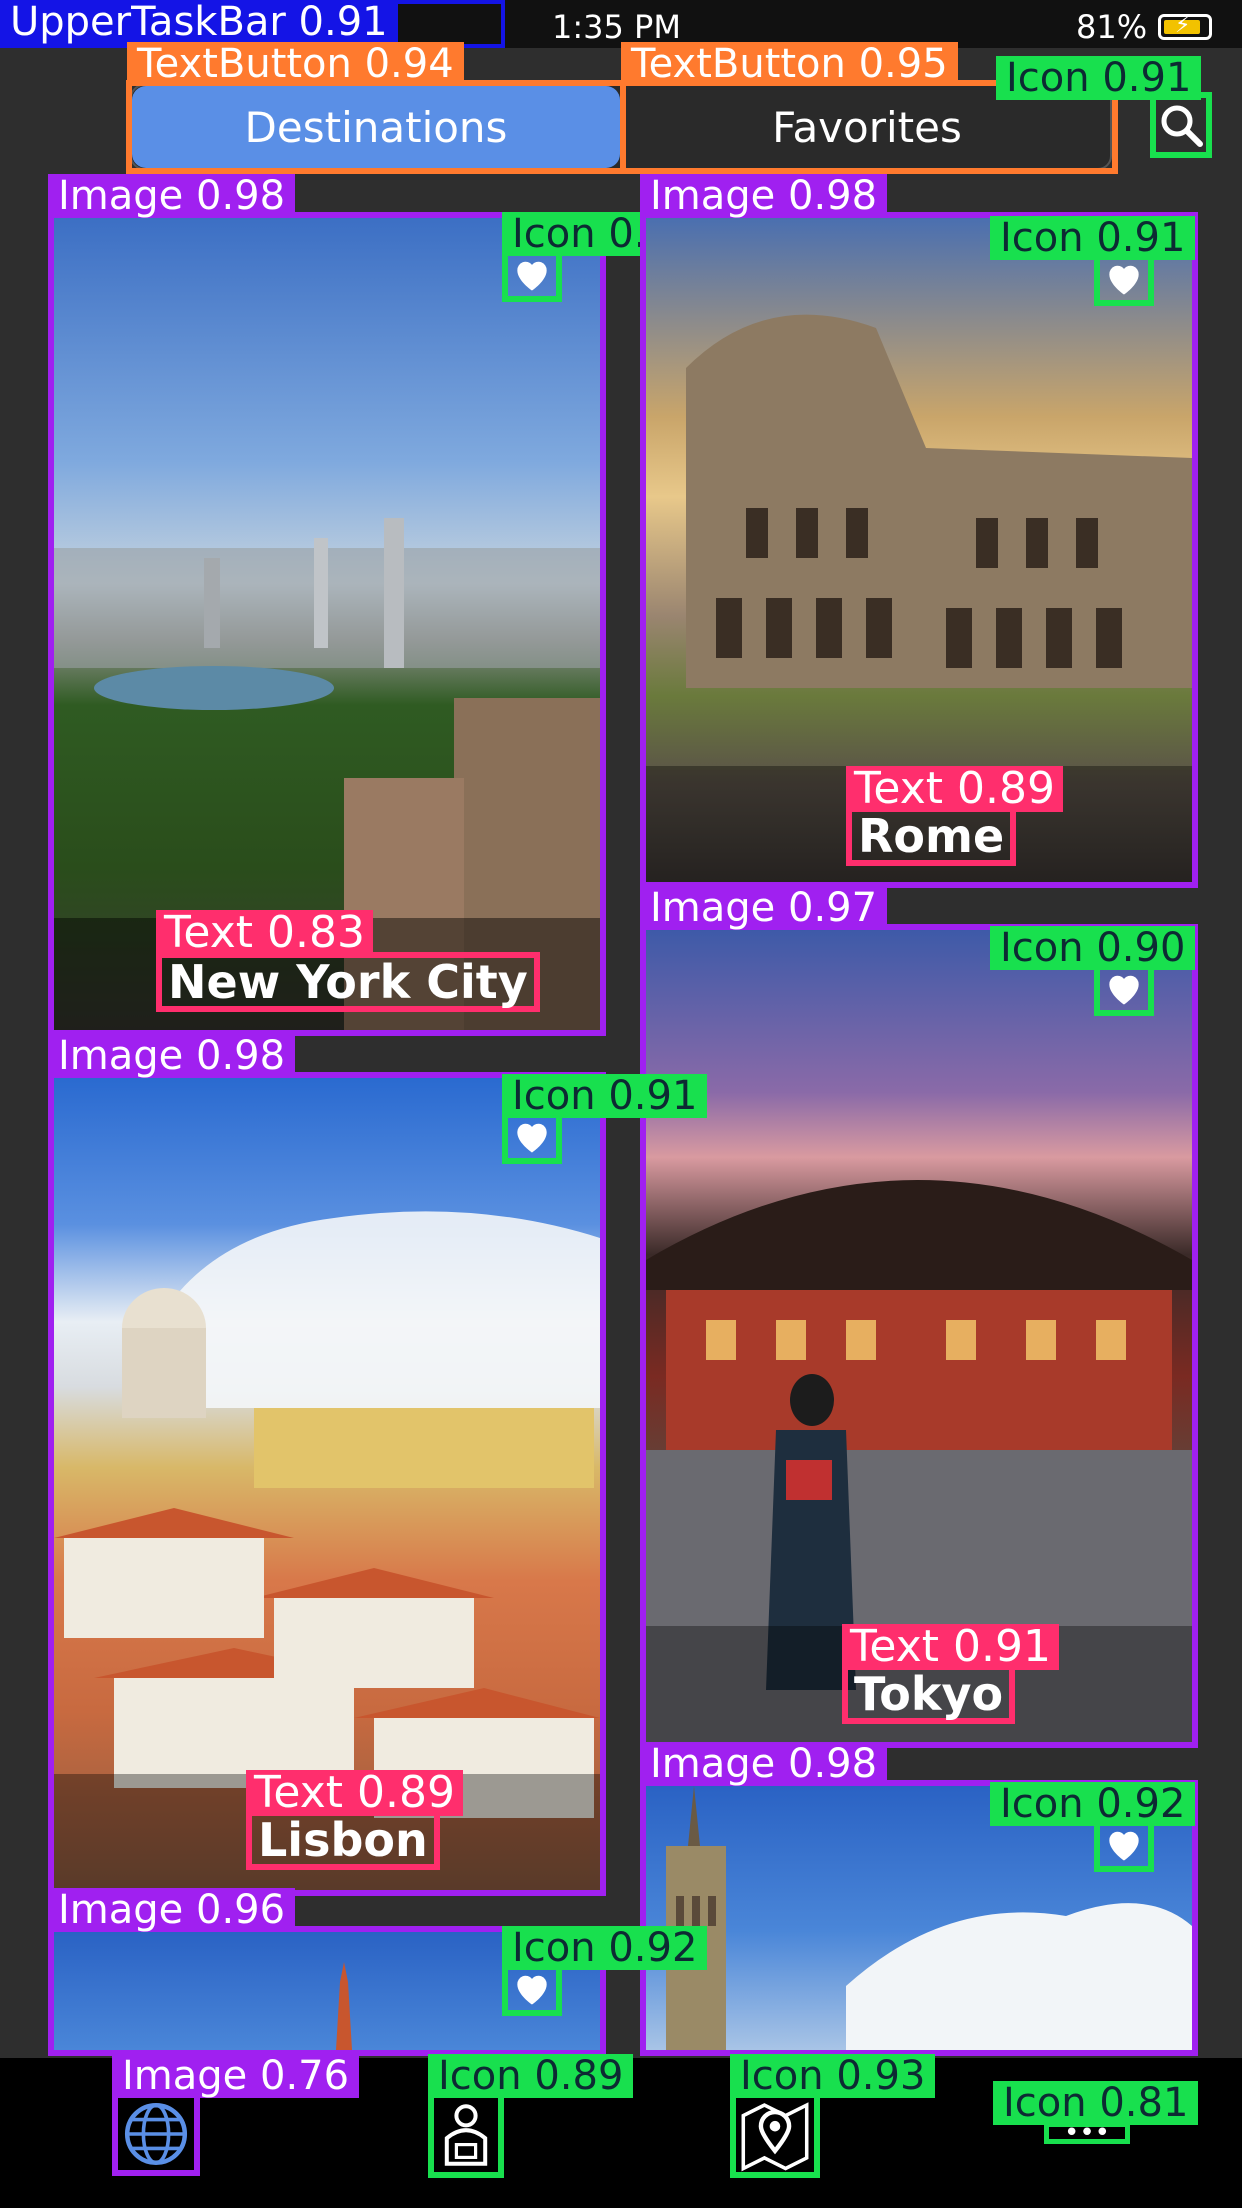 The width and height of the screenshot is (1242, 2208). What do you see at coordinates (605, 1119) in the screenshot?
I see `favorite-toggle-lisbon: Icon 0.91` at bounding box center [605, 1119].